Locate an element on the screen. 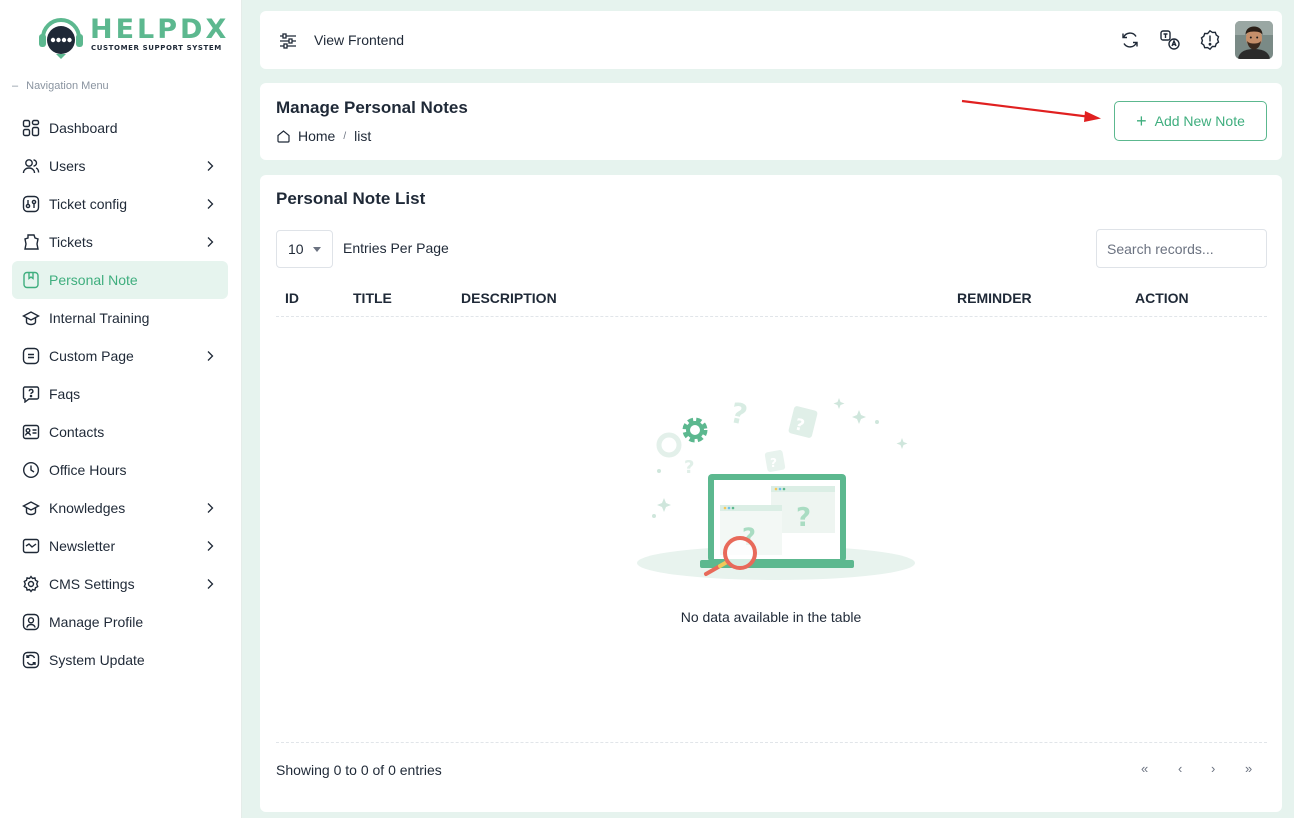 This screenshot has height=818, width=1294. ticket-config-icon is located at coordinates (31, 204).